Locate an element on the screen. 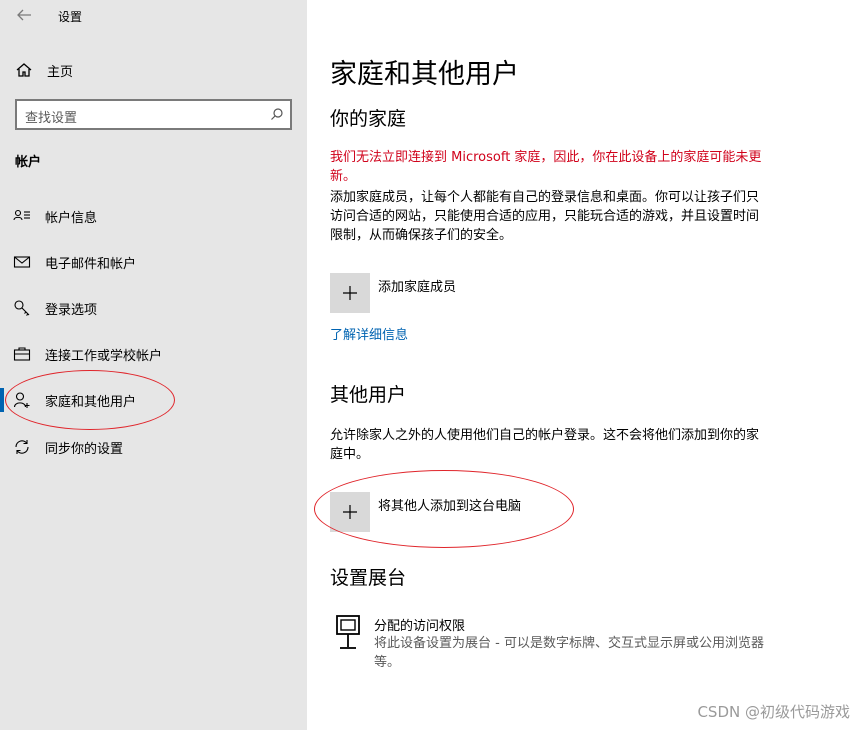 The width and height of the screenshot is (865, 730). home-nav-item: 主页 is located at coordinates (44, 70).